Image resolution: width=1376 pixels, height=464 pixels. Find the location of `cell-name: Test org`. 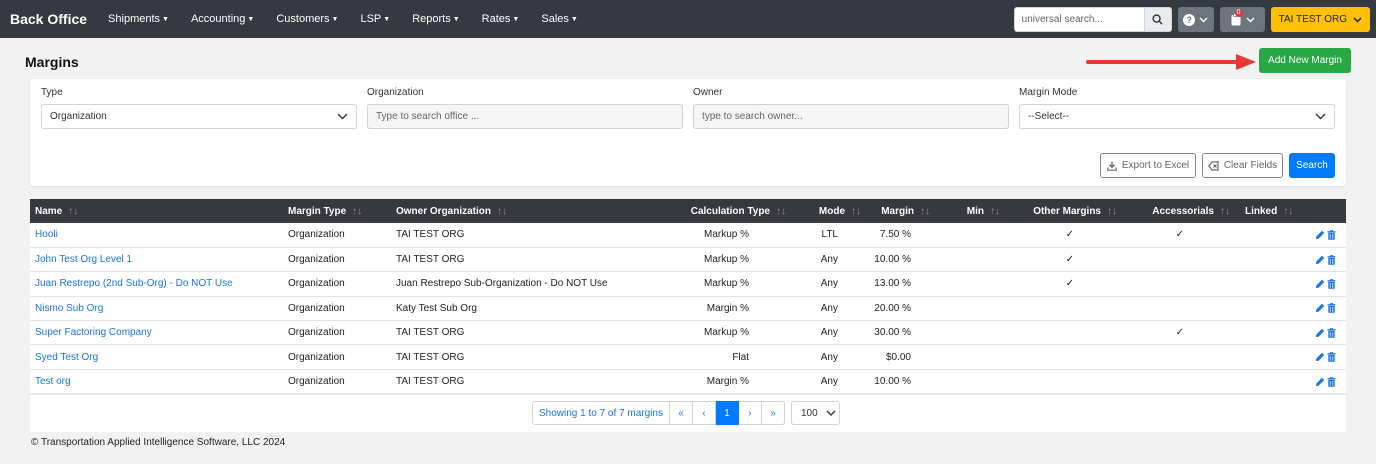

cell-name: Test org is located at coordinates (156, 381).